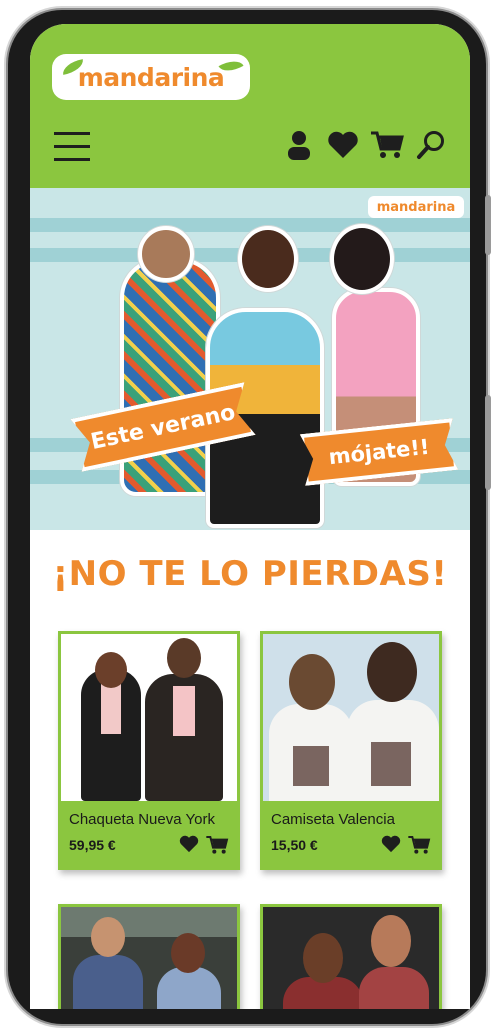  I want to click on product-card: Chaqueta Nueva York 59,95 €, so click(149, 750).